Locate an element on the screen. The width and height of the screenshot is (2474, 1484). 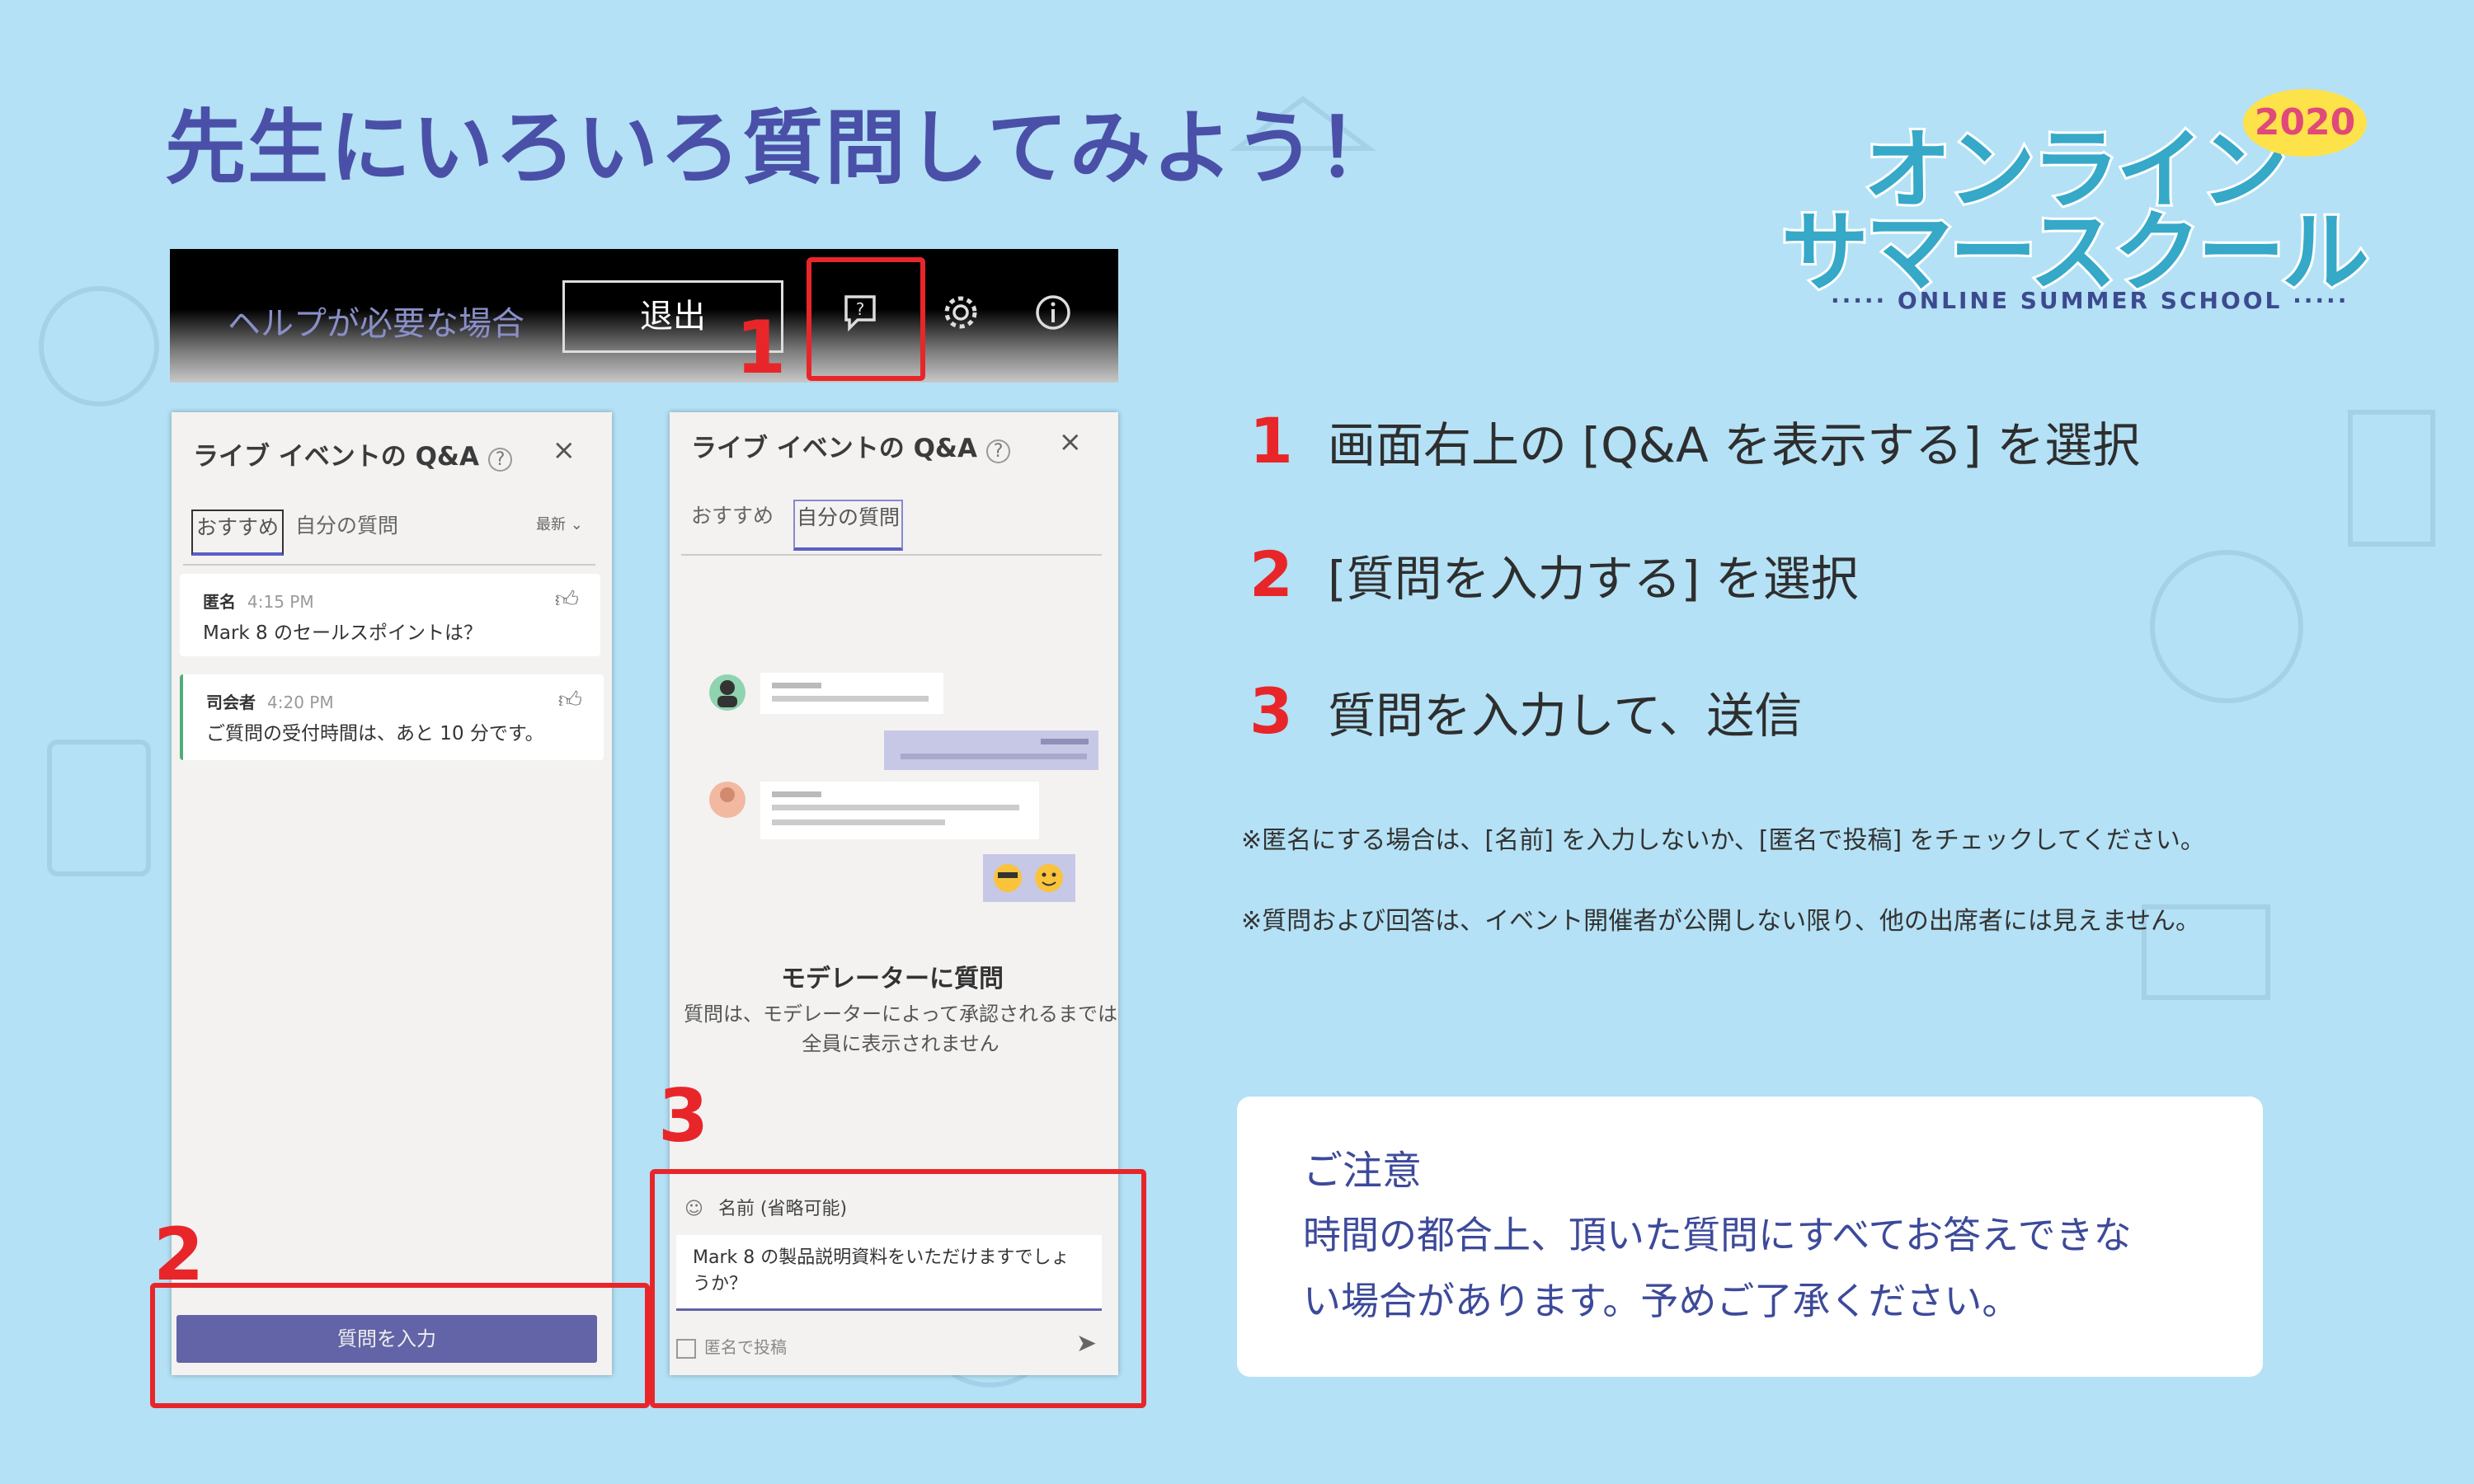
note-visibility: ※質問および回答は、イベント開催者が公開しない限り、他の出席者には見えません。 is located at coordinates (1721, 922).